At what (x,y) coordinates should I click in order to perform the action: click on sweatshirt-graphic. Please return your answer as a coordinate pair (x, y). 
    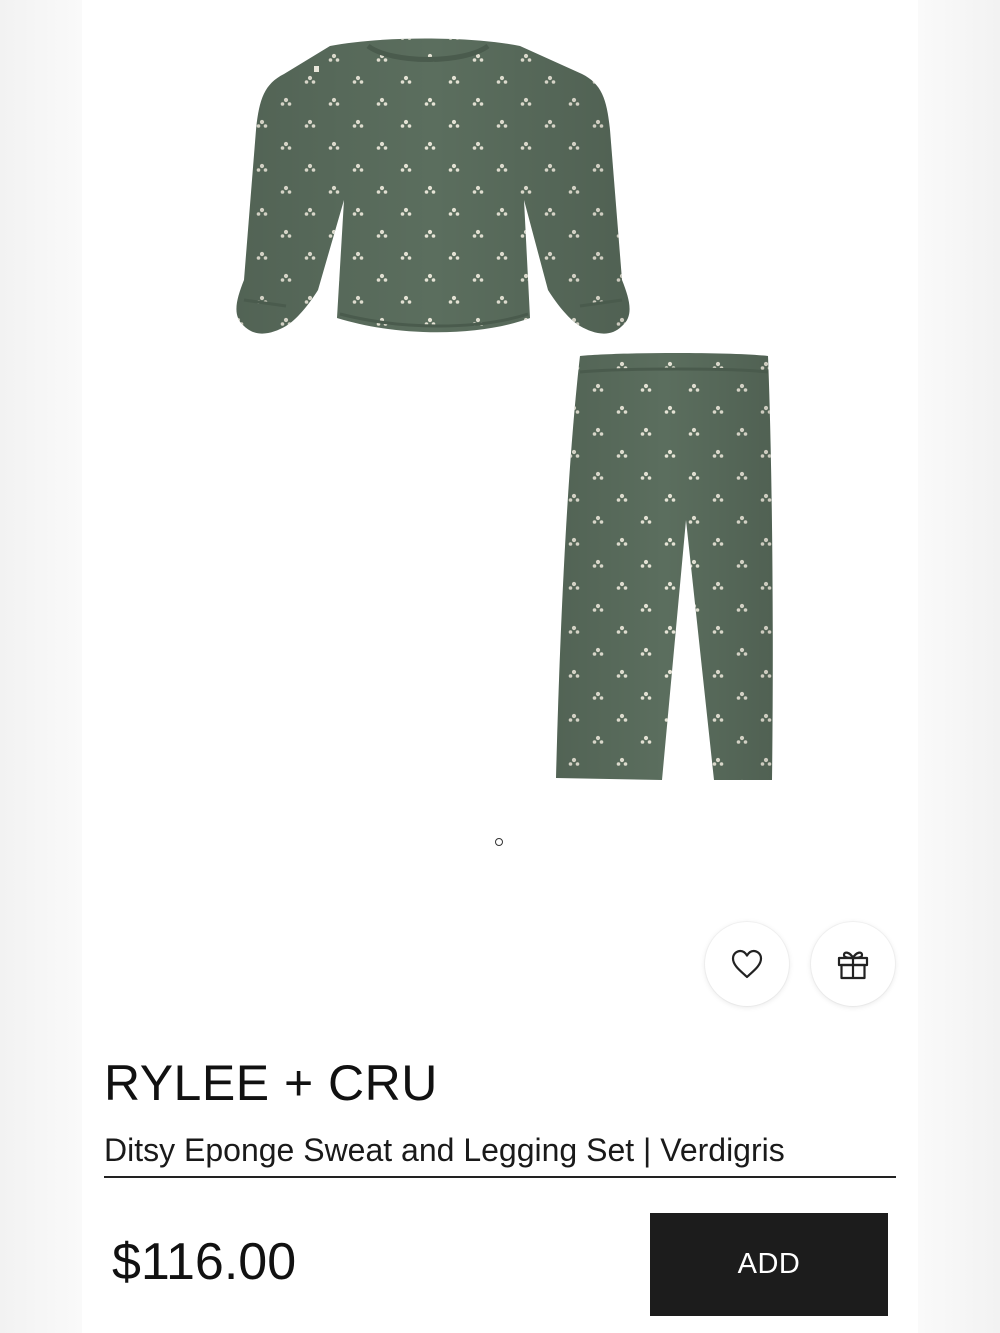
    Looking at the image, I should click on (433, 186).